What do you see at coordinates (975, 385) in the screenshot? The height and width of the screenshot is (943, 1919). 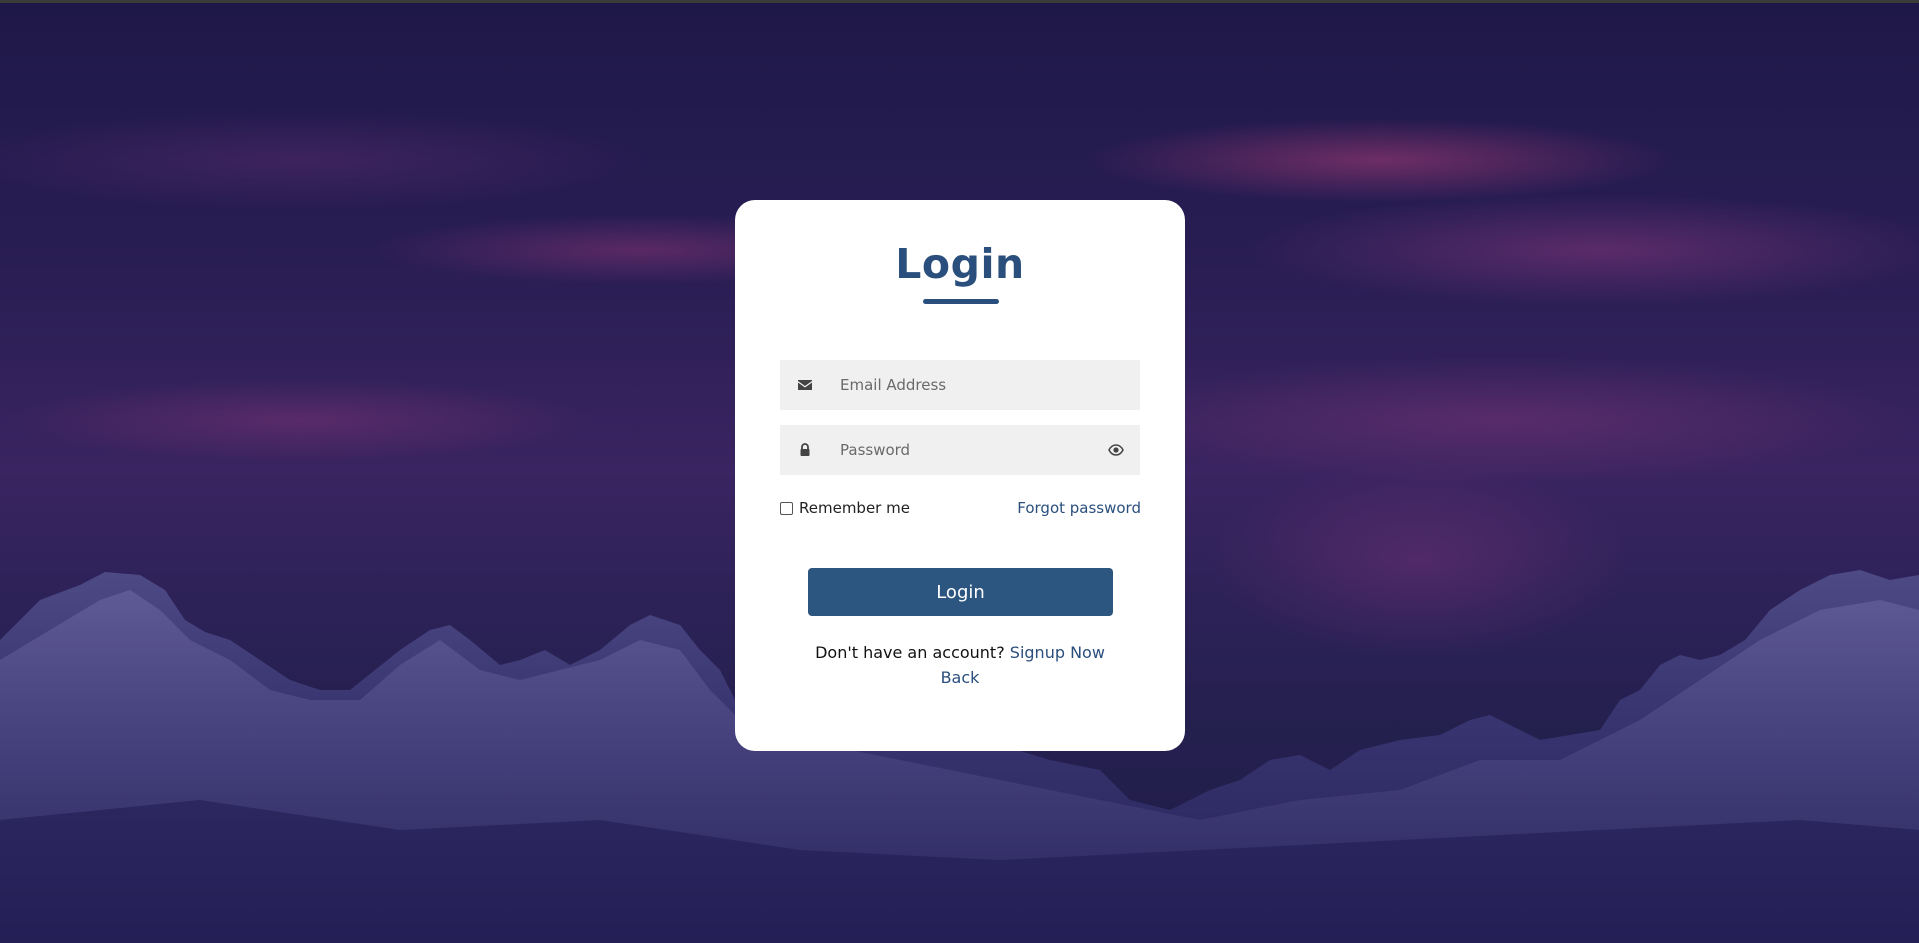 I see `email-input` at bounding box center [975, 385].